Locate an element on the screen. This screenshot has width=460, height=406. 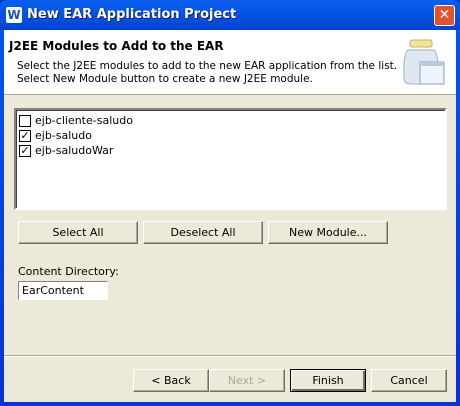
module-label: ejb-cliente-saludo is located at coordinates (84, 120).